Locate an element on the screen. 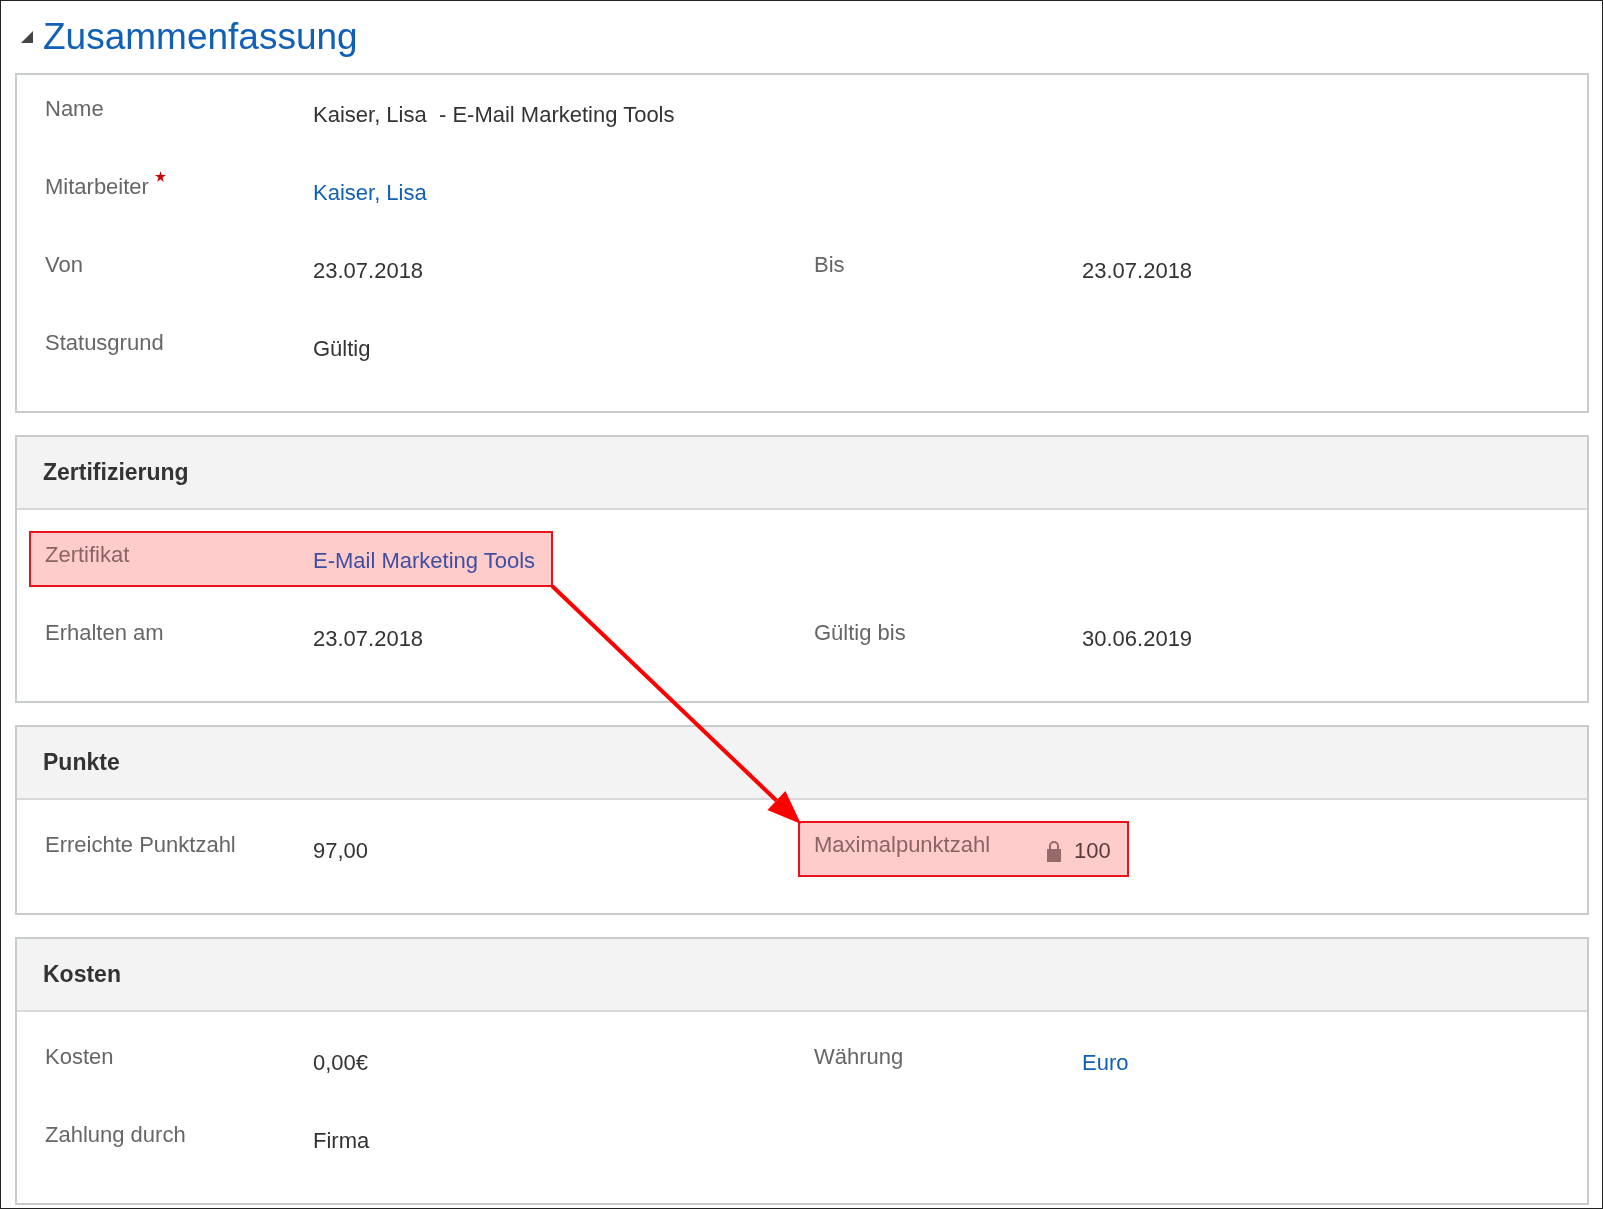 The image size is (1603, 1209). field-label: Gültig bis is located at coordinates (860, 633).